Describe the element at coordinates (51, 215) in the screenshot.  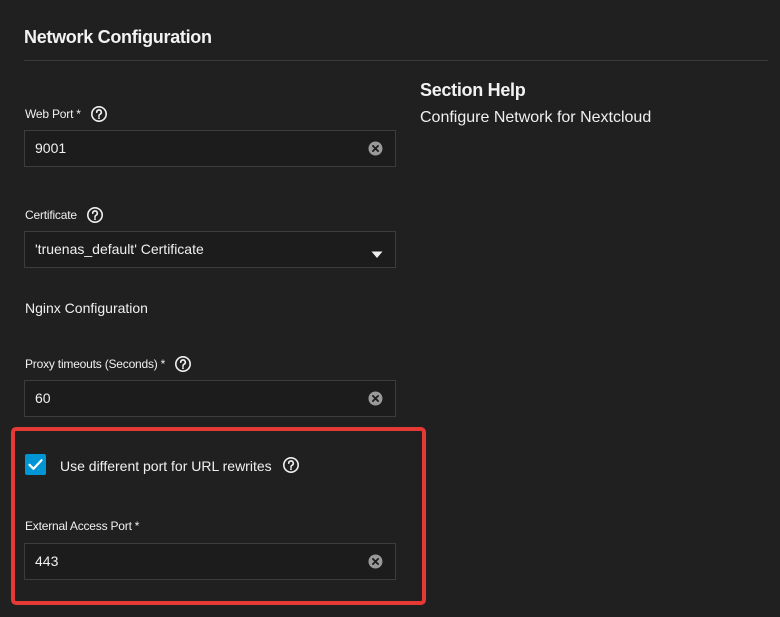
I see `certificate-label-text: Certificate` at that location.